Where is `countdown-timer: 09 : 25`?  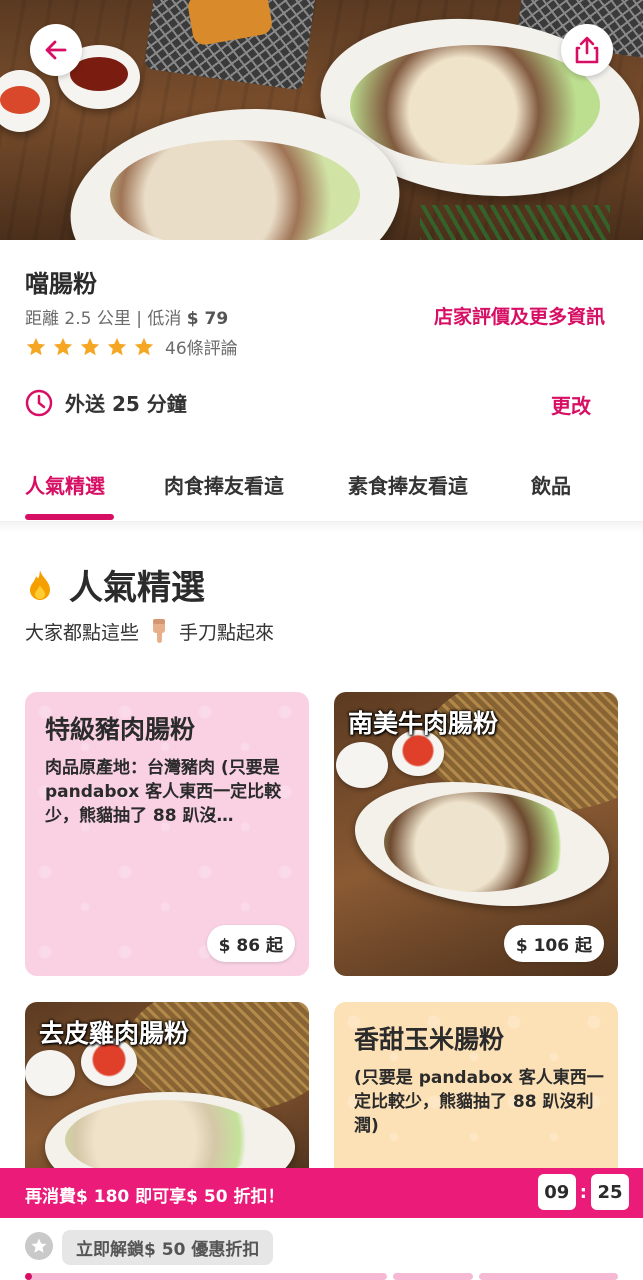
countdown-timer: 09 : 25 is located at coordinates (583, 1192).